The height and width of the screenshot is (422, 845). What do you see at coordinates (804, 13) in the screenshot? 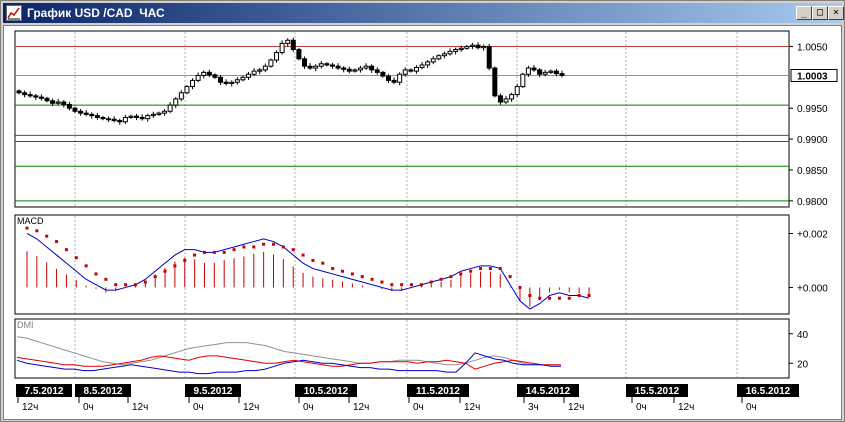
I see `minimize-button: _` at bounding box center [804, 13].